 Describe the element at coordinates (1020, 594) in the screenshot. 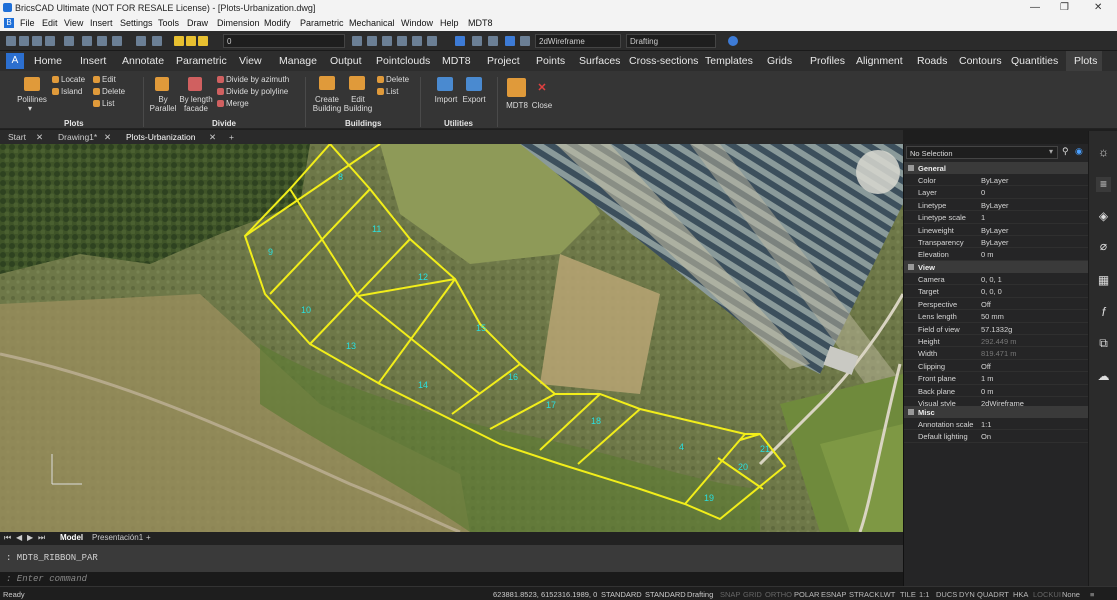

I see `toggle-hka: HKA` at that location.